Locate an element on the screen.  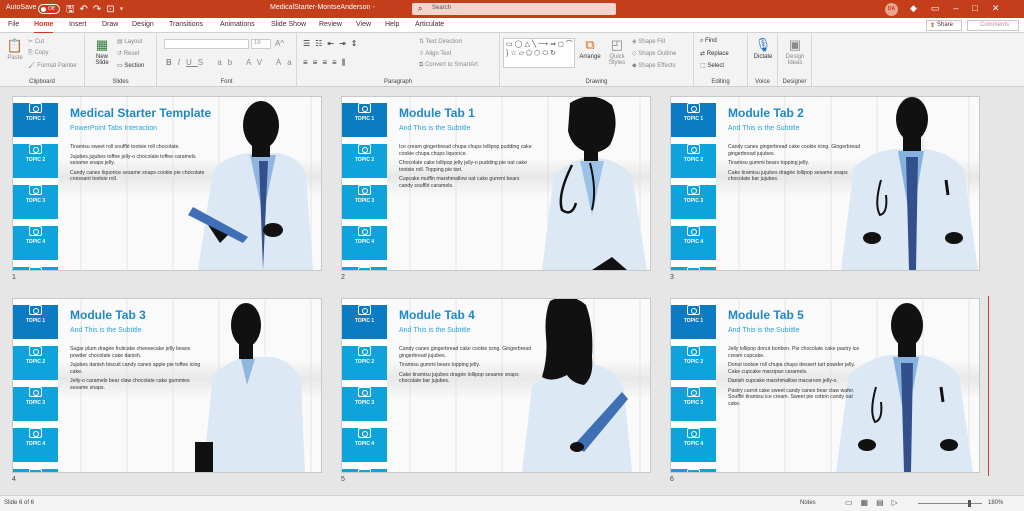
list-buttons: ☰☷⇤⇥⇕ is located at coordinates (332, 43).